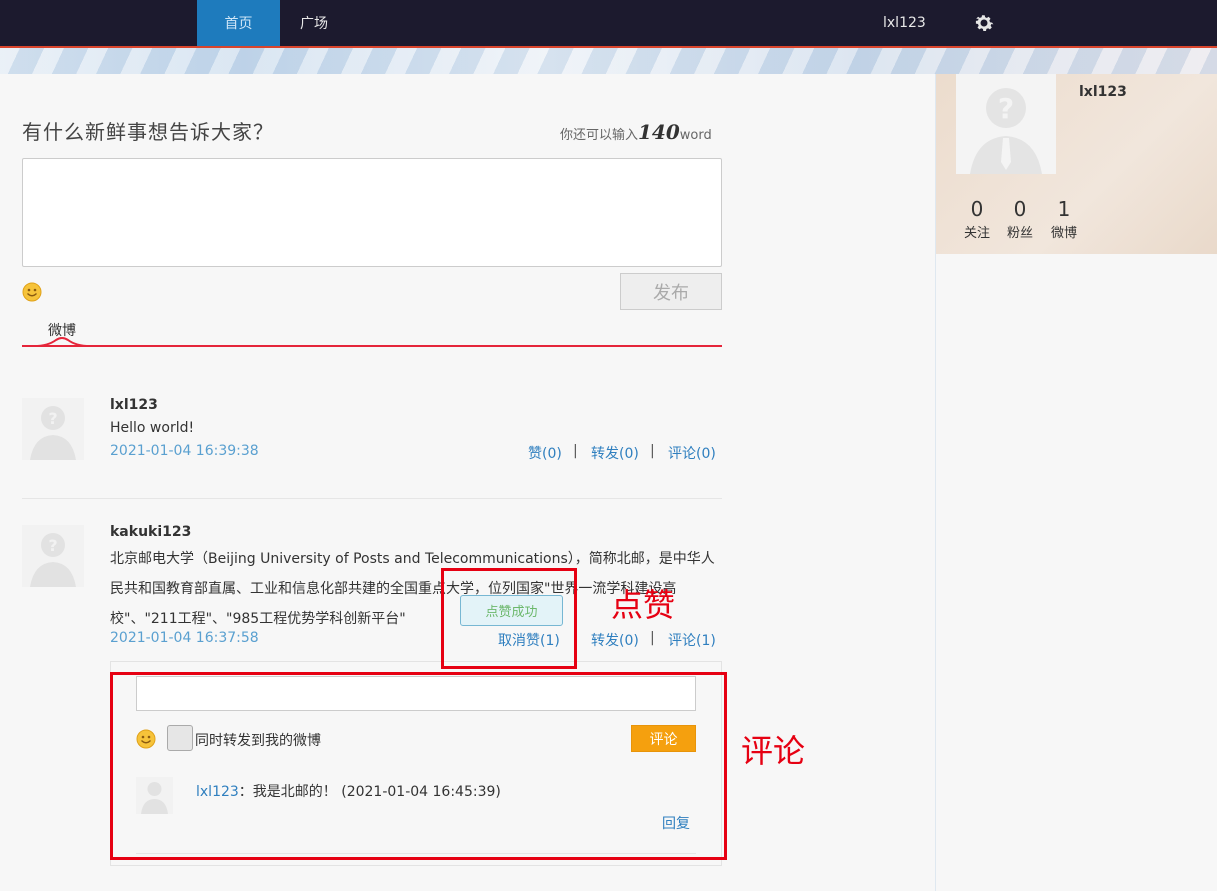 The width and height of the screenshot is (1217, 891). Describe the element at coordinates (659, 132) in the screenshot. I see `counter-number: 140` at that location.